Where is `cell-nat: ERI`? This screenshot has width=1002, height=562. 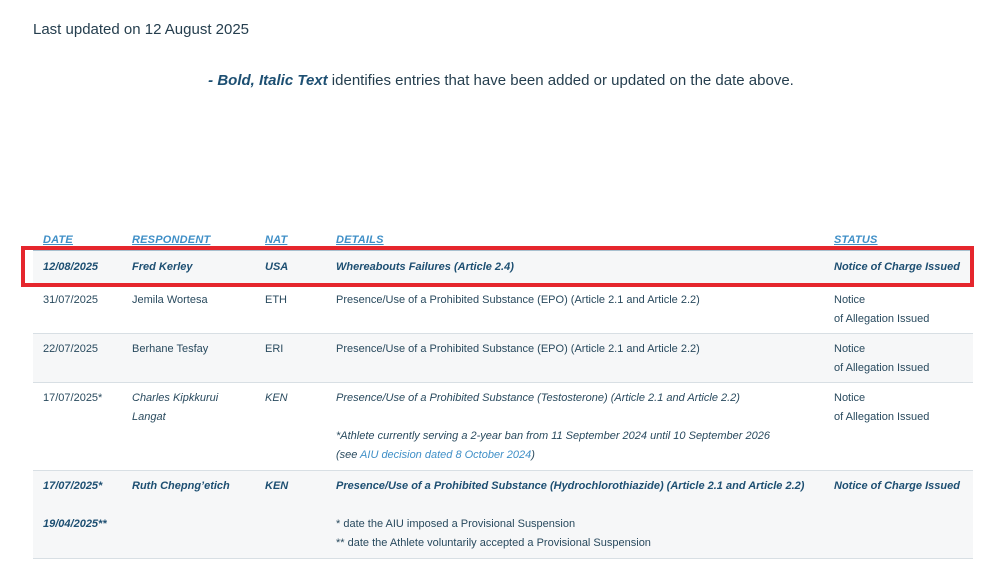 cell-nat: ERI is located at coordinates (274, 349).